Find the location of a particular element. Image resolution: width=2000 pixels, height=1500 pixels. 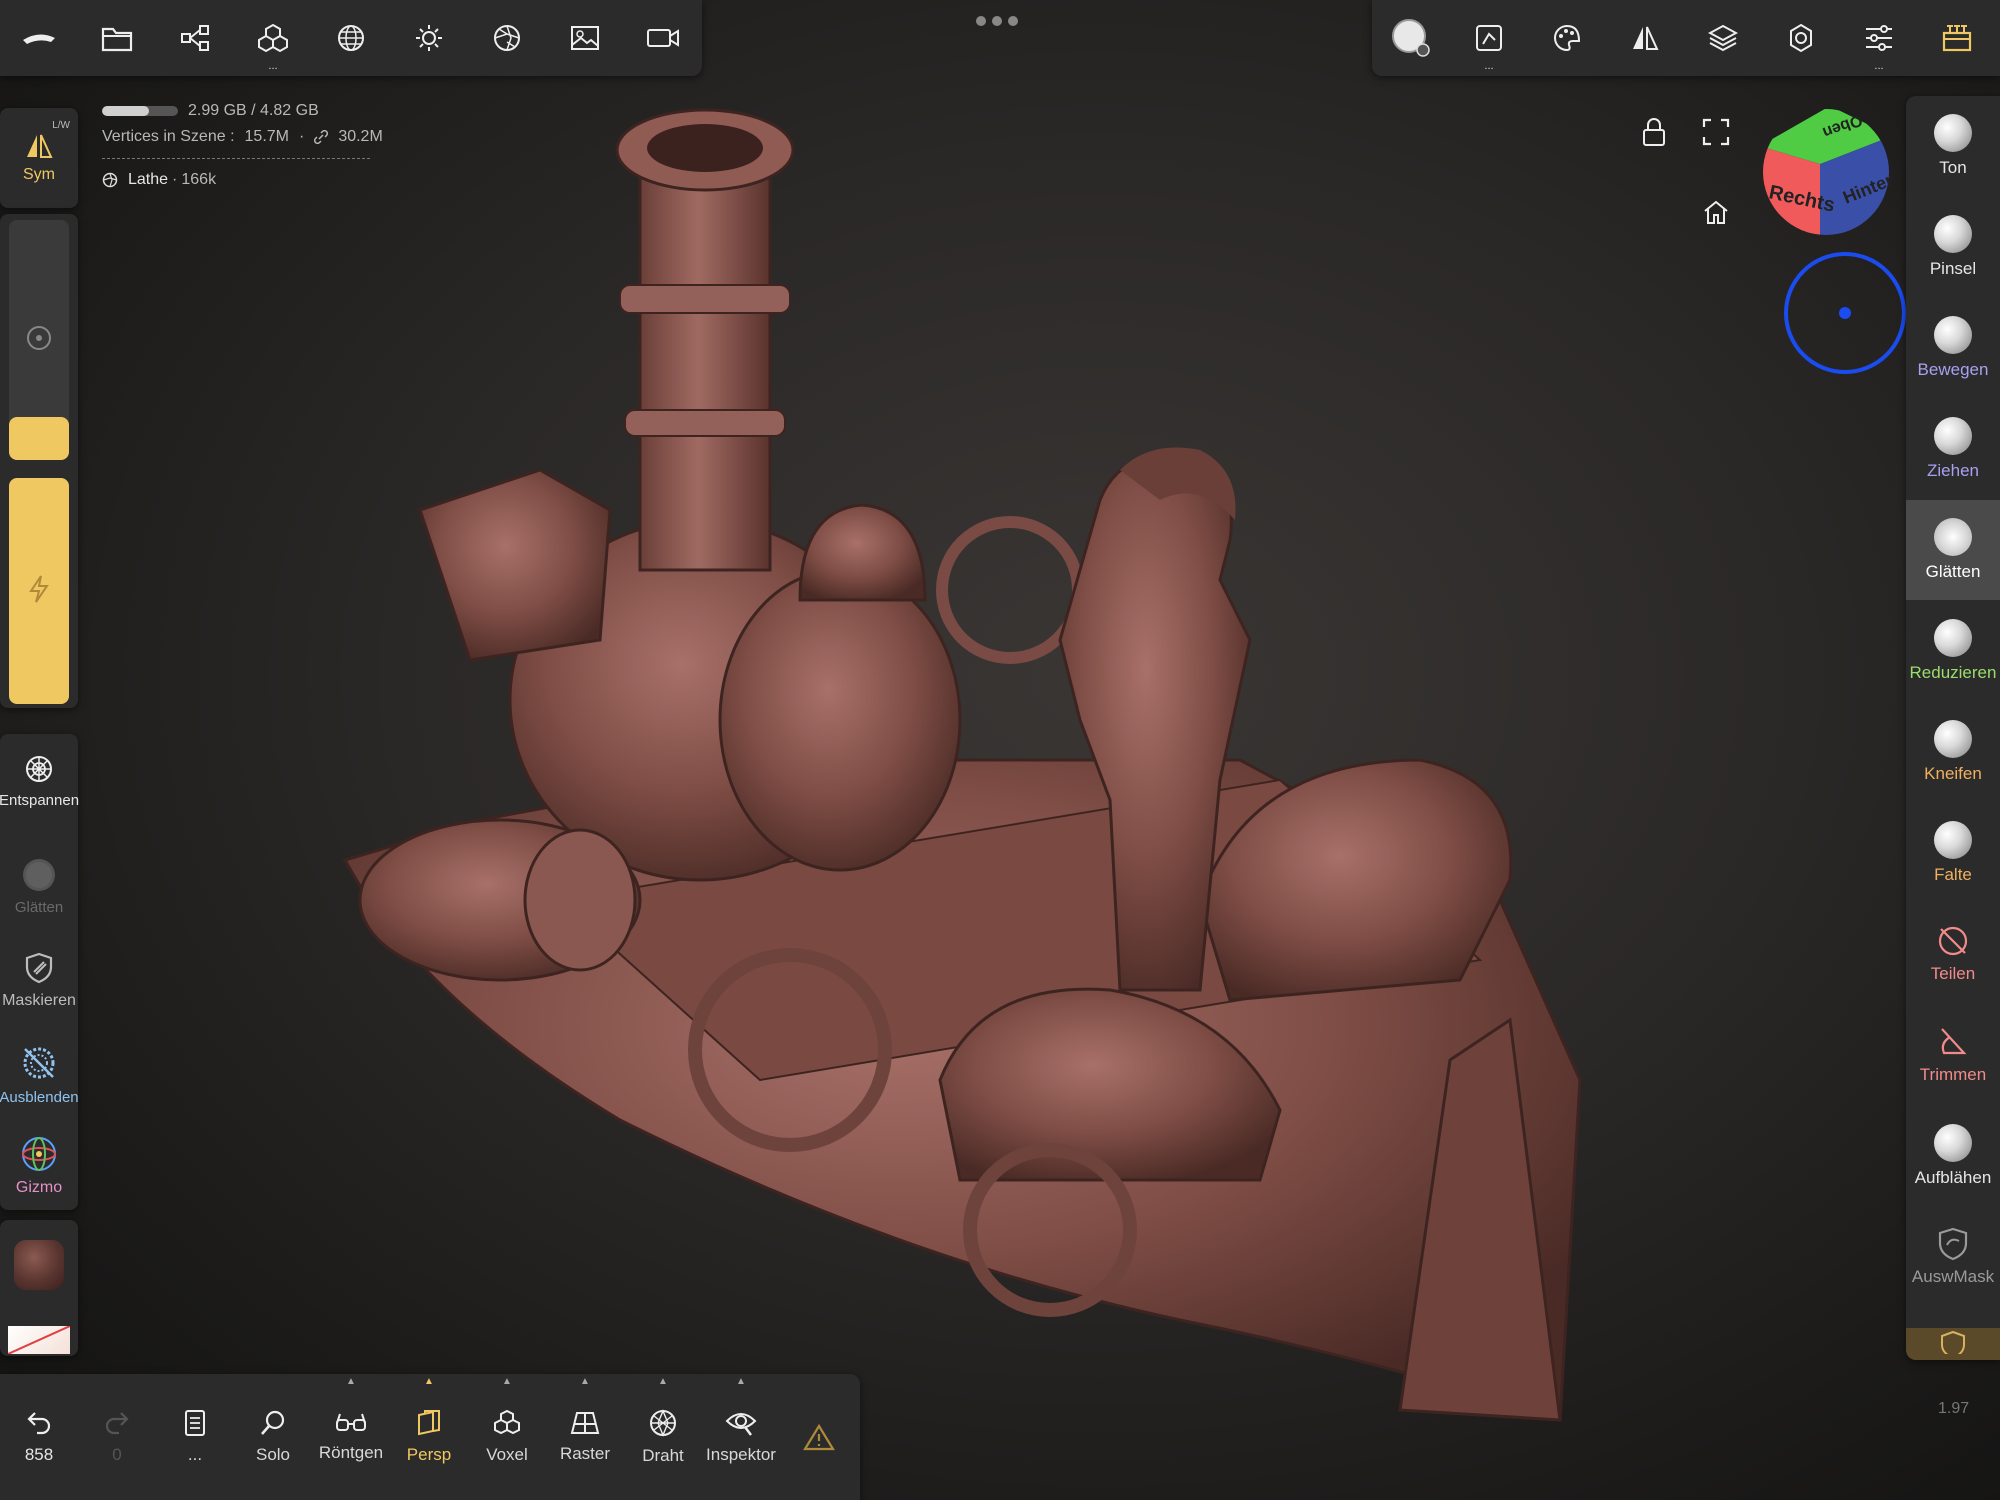

palette-icon is located at coordinates (1567, 38).